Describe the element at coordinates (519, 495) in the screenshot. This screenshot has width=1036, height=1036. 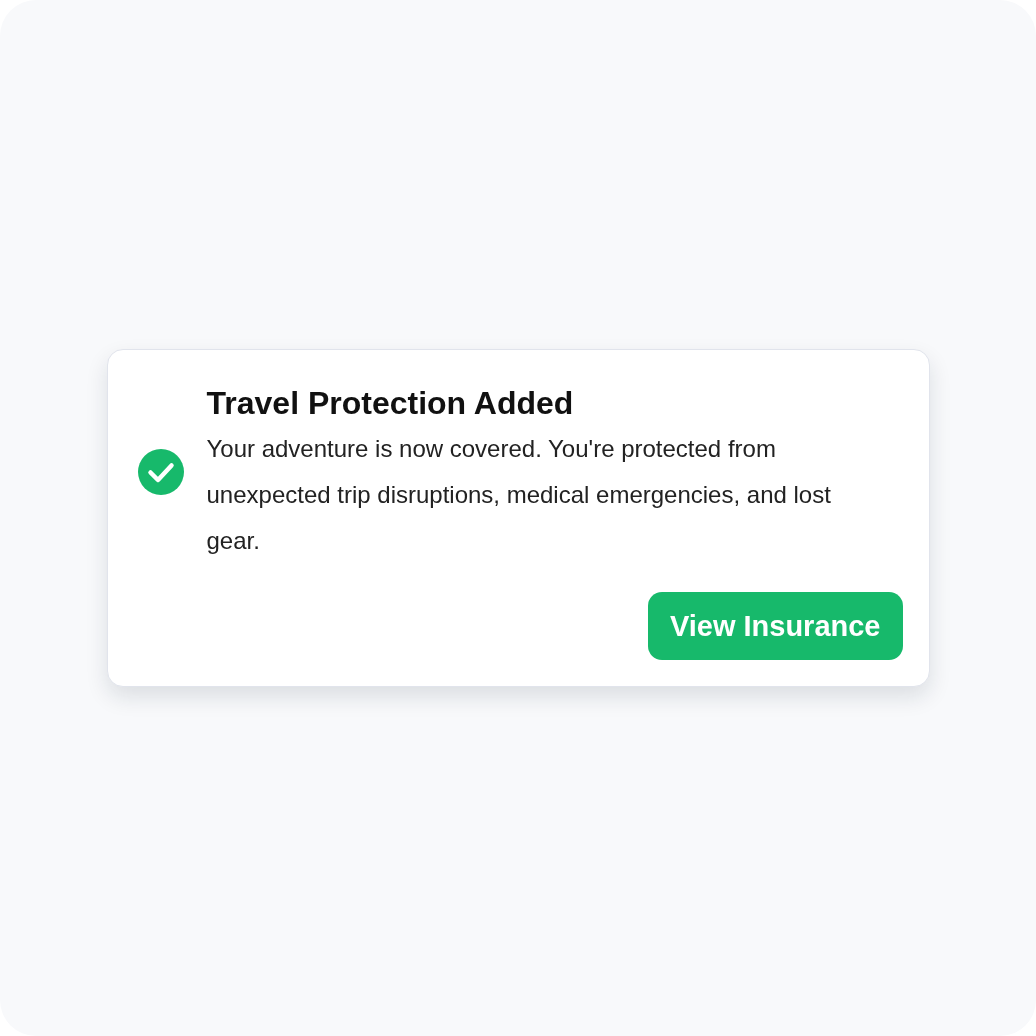
I see `notification-message: Your adventure is now covered. You're protected from unexpected trip disruptions, medical emergencies, and lost gear.` at that location.